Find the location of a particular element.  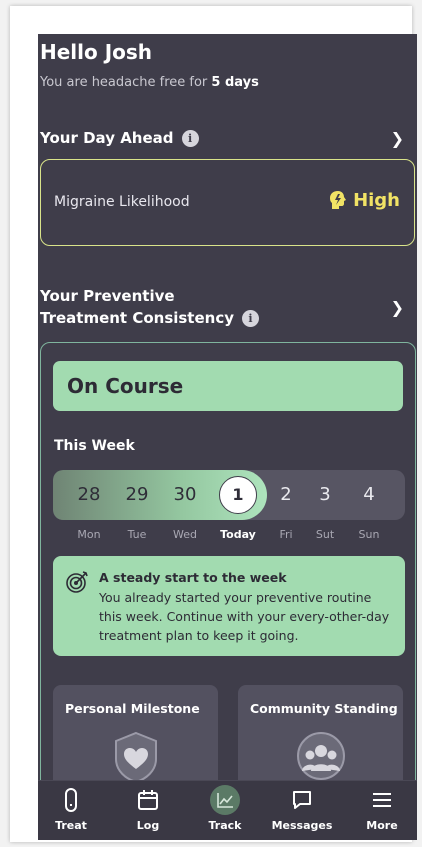

menu-icon is located at coordinates (382, 800).